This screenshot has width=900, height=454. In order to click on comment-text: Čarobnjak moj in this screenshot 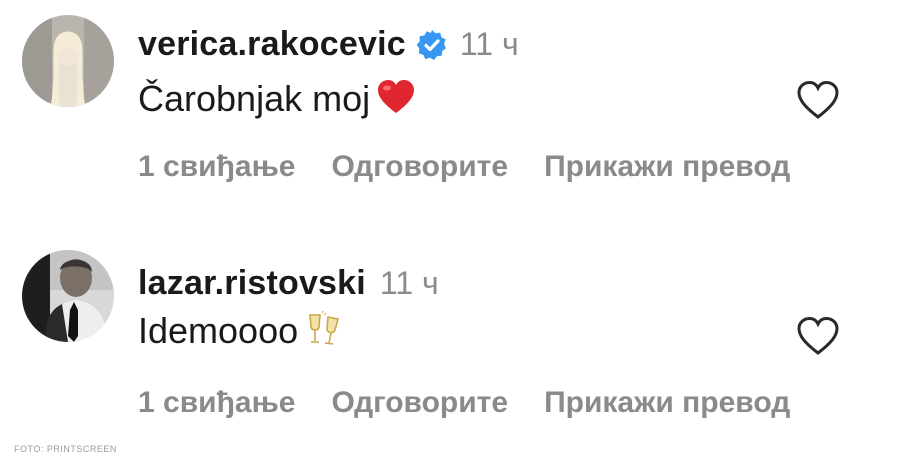, I will do `click(254, 98)`.